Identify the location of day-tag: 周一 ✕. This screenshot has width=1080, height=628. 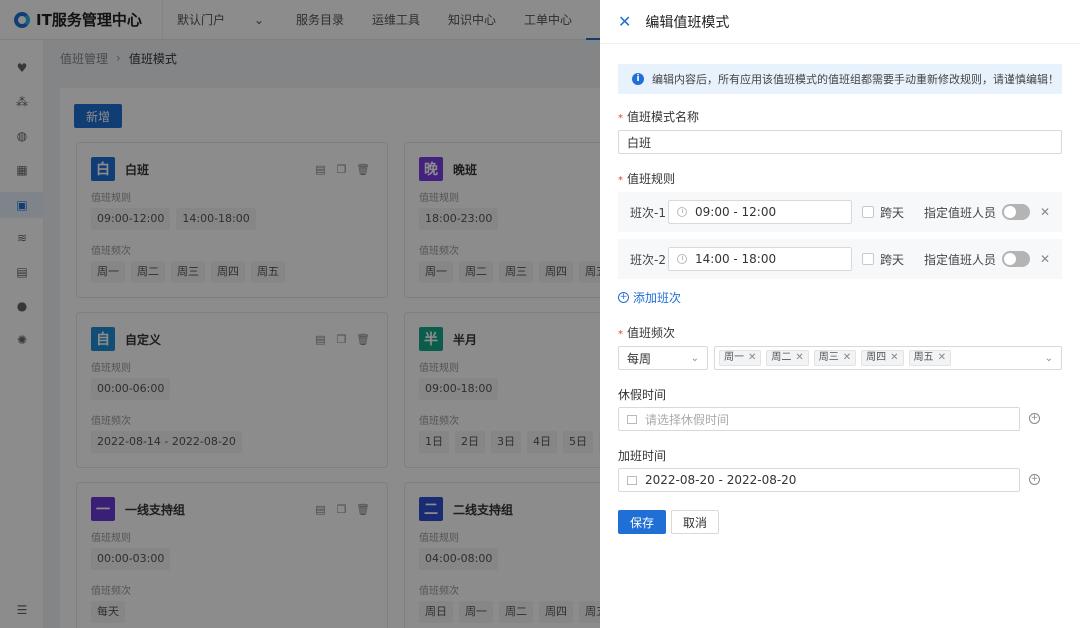
(740, 358).